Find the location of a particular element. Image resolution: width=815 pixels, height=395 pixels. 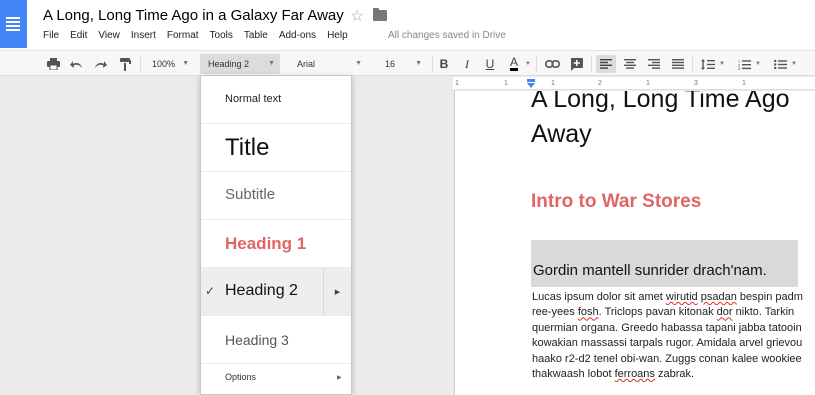

ruler: 1 1 1 2 1 3 1 is located at coordinates (634, 83).